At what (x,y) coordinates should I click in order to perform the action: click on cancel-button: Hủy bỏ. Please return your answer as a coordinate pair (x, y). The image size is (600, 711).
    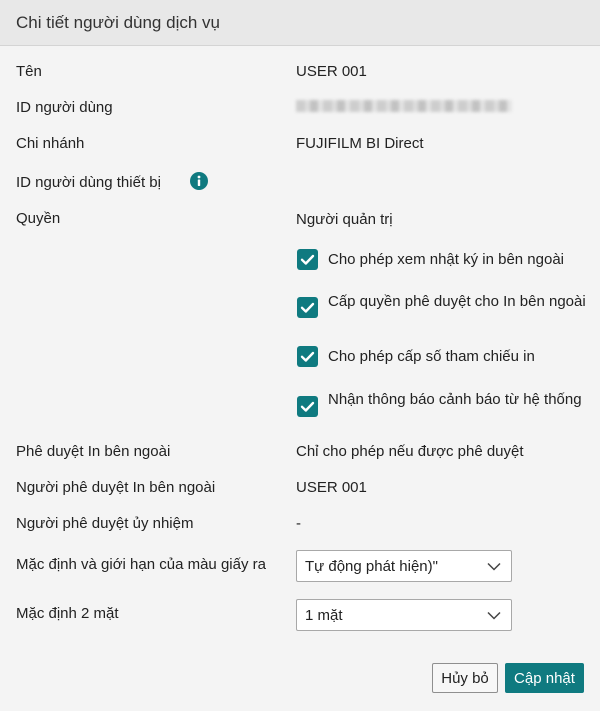
    Looking at the image, I should click on (465, 678).